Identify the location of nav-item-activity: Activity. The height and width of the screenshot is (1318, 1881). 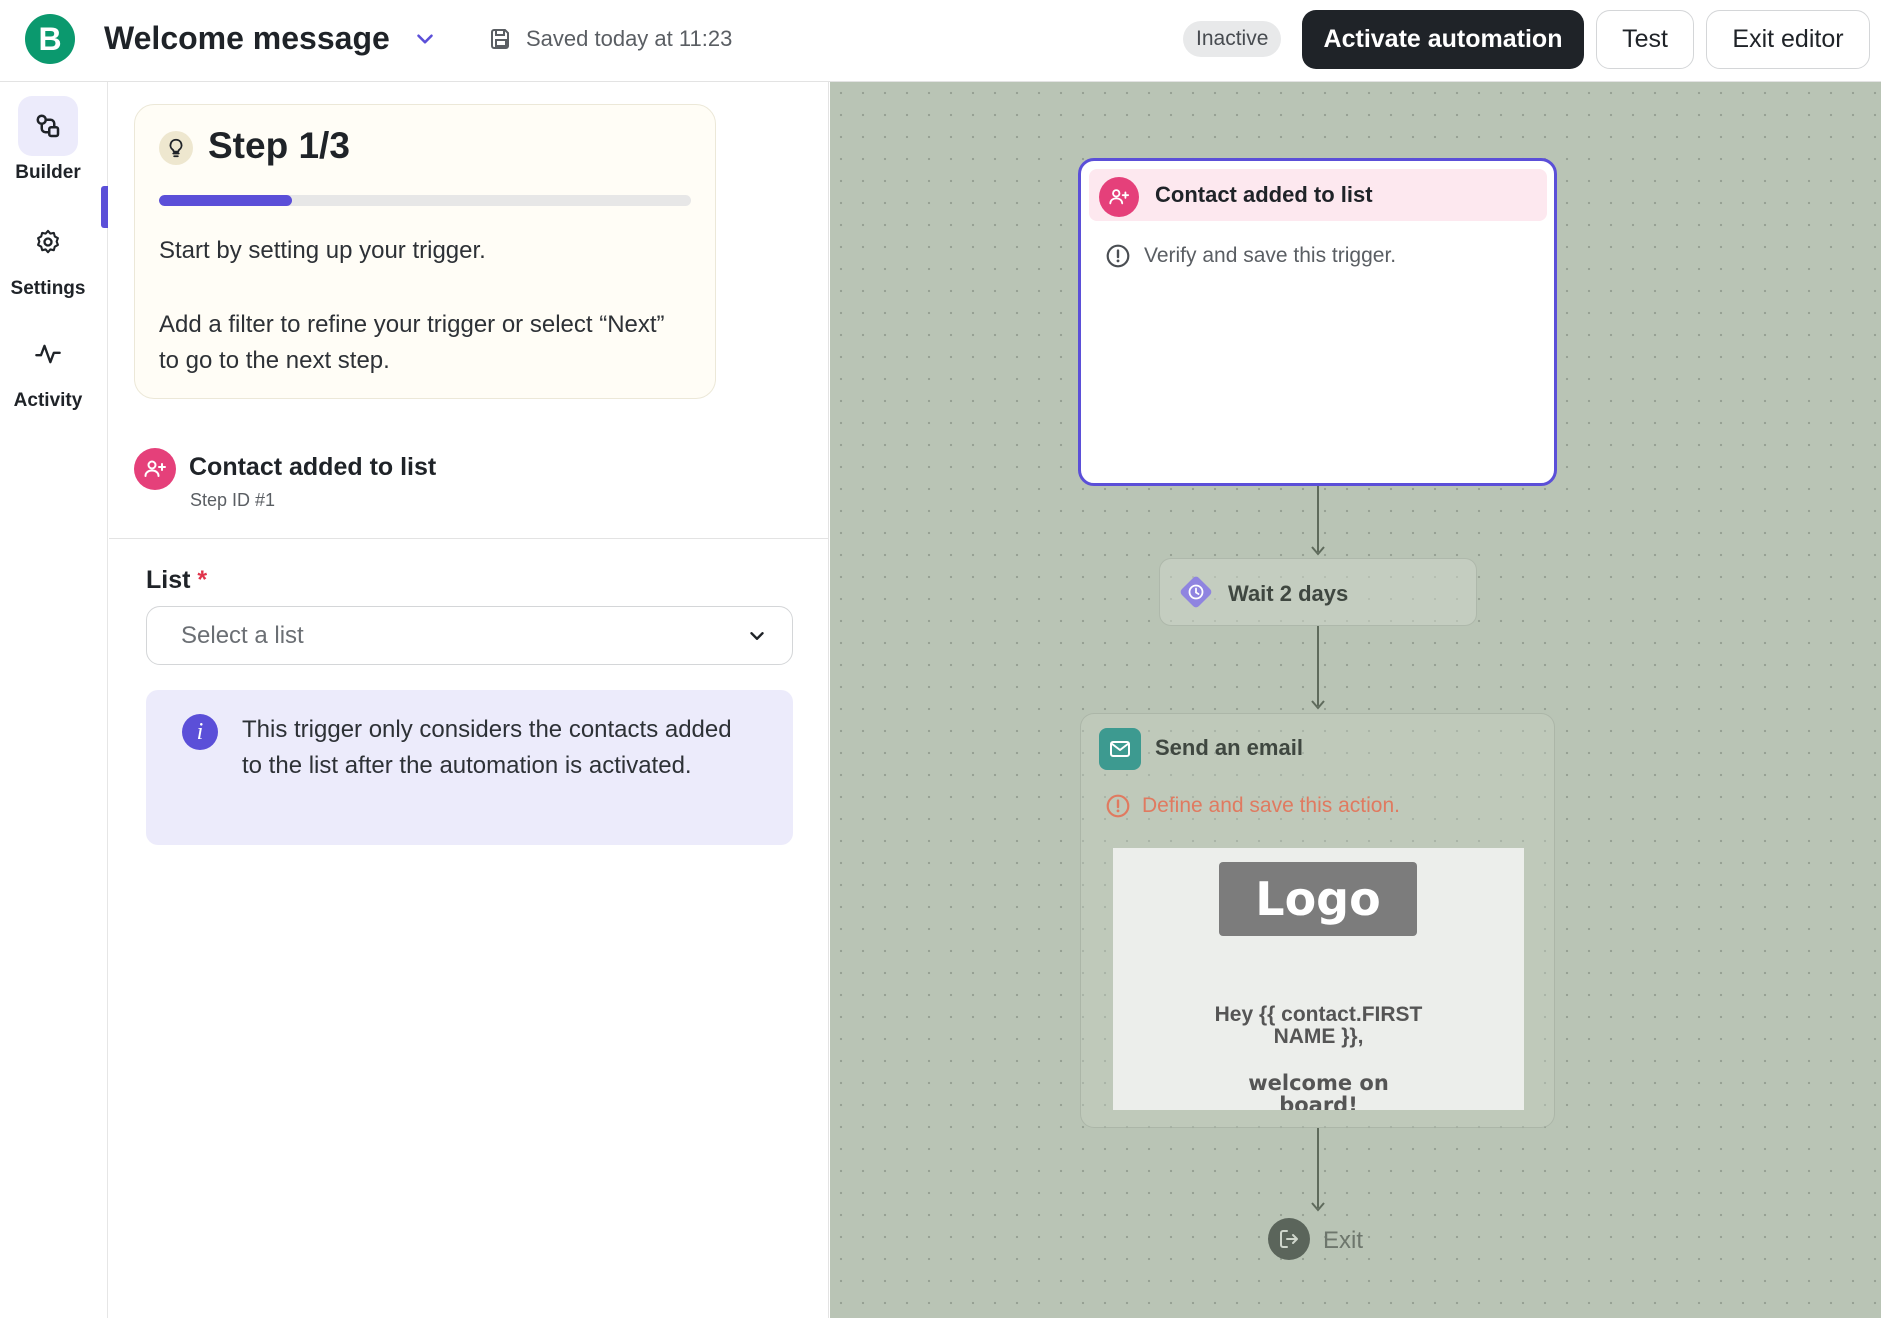
(48, 368).